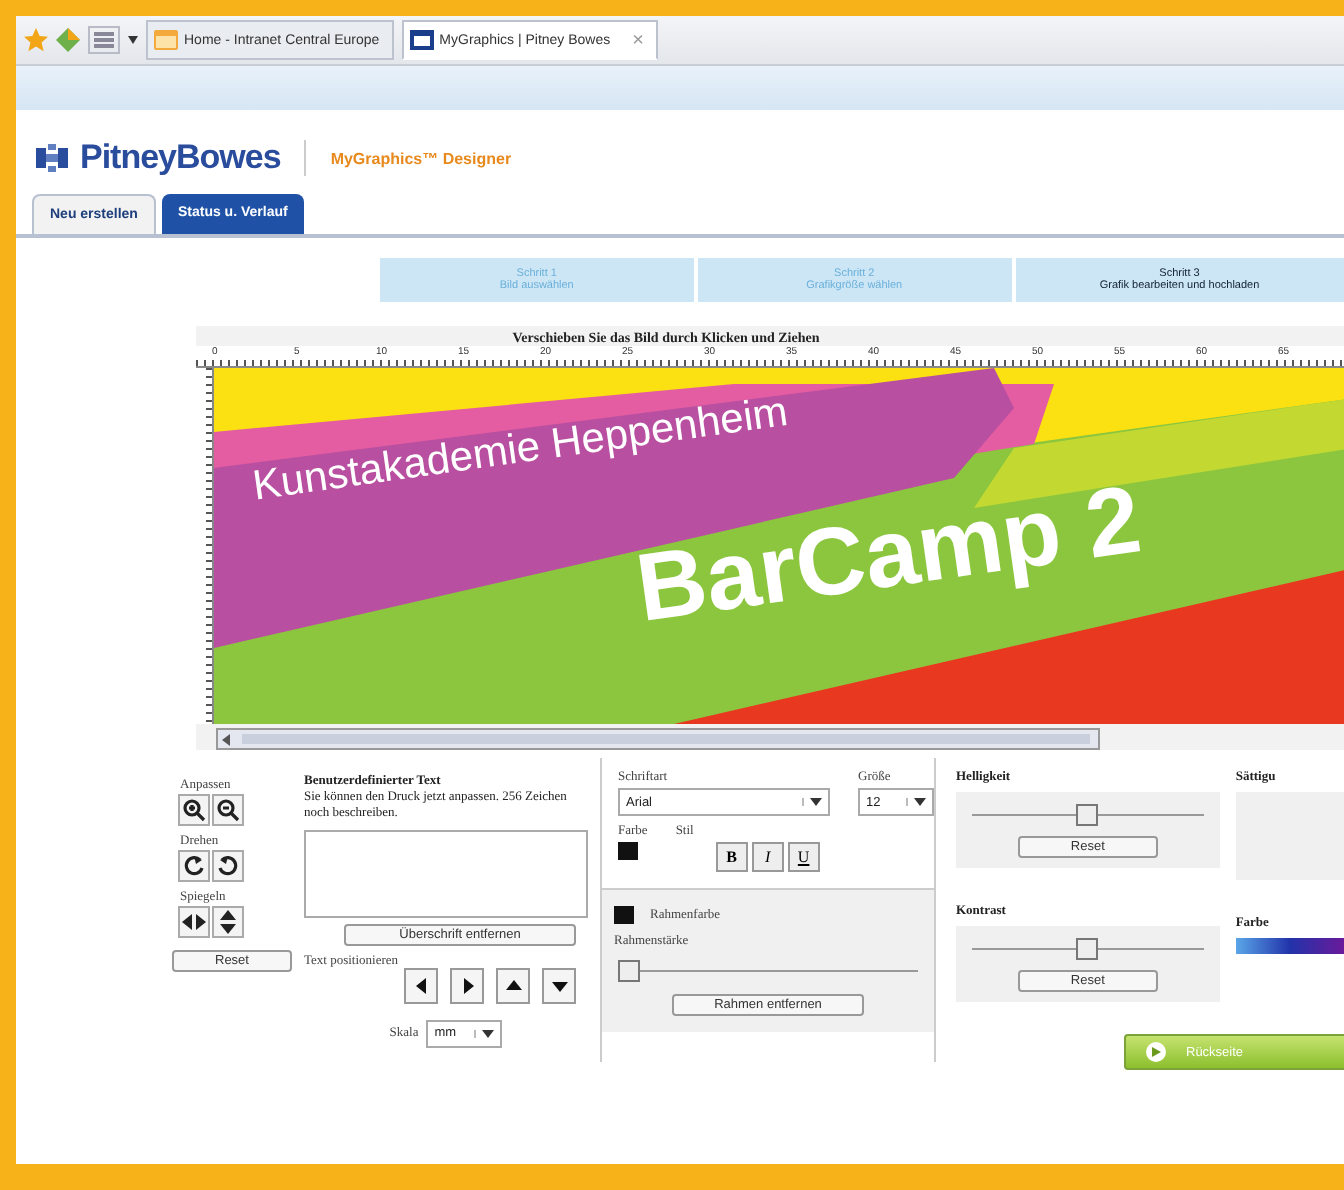 This screenshot has height=1190, width=1344. I want to click on brand-name: PitneyBowes, so click(180, 158).